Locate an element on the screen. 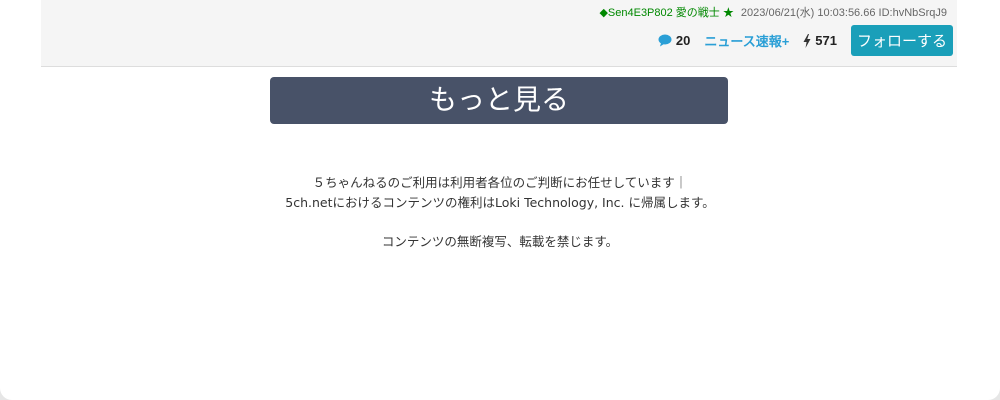  post-stats: 20 ニュース速報+ 571 フォローする is located at coordinates (805, 40).